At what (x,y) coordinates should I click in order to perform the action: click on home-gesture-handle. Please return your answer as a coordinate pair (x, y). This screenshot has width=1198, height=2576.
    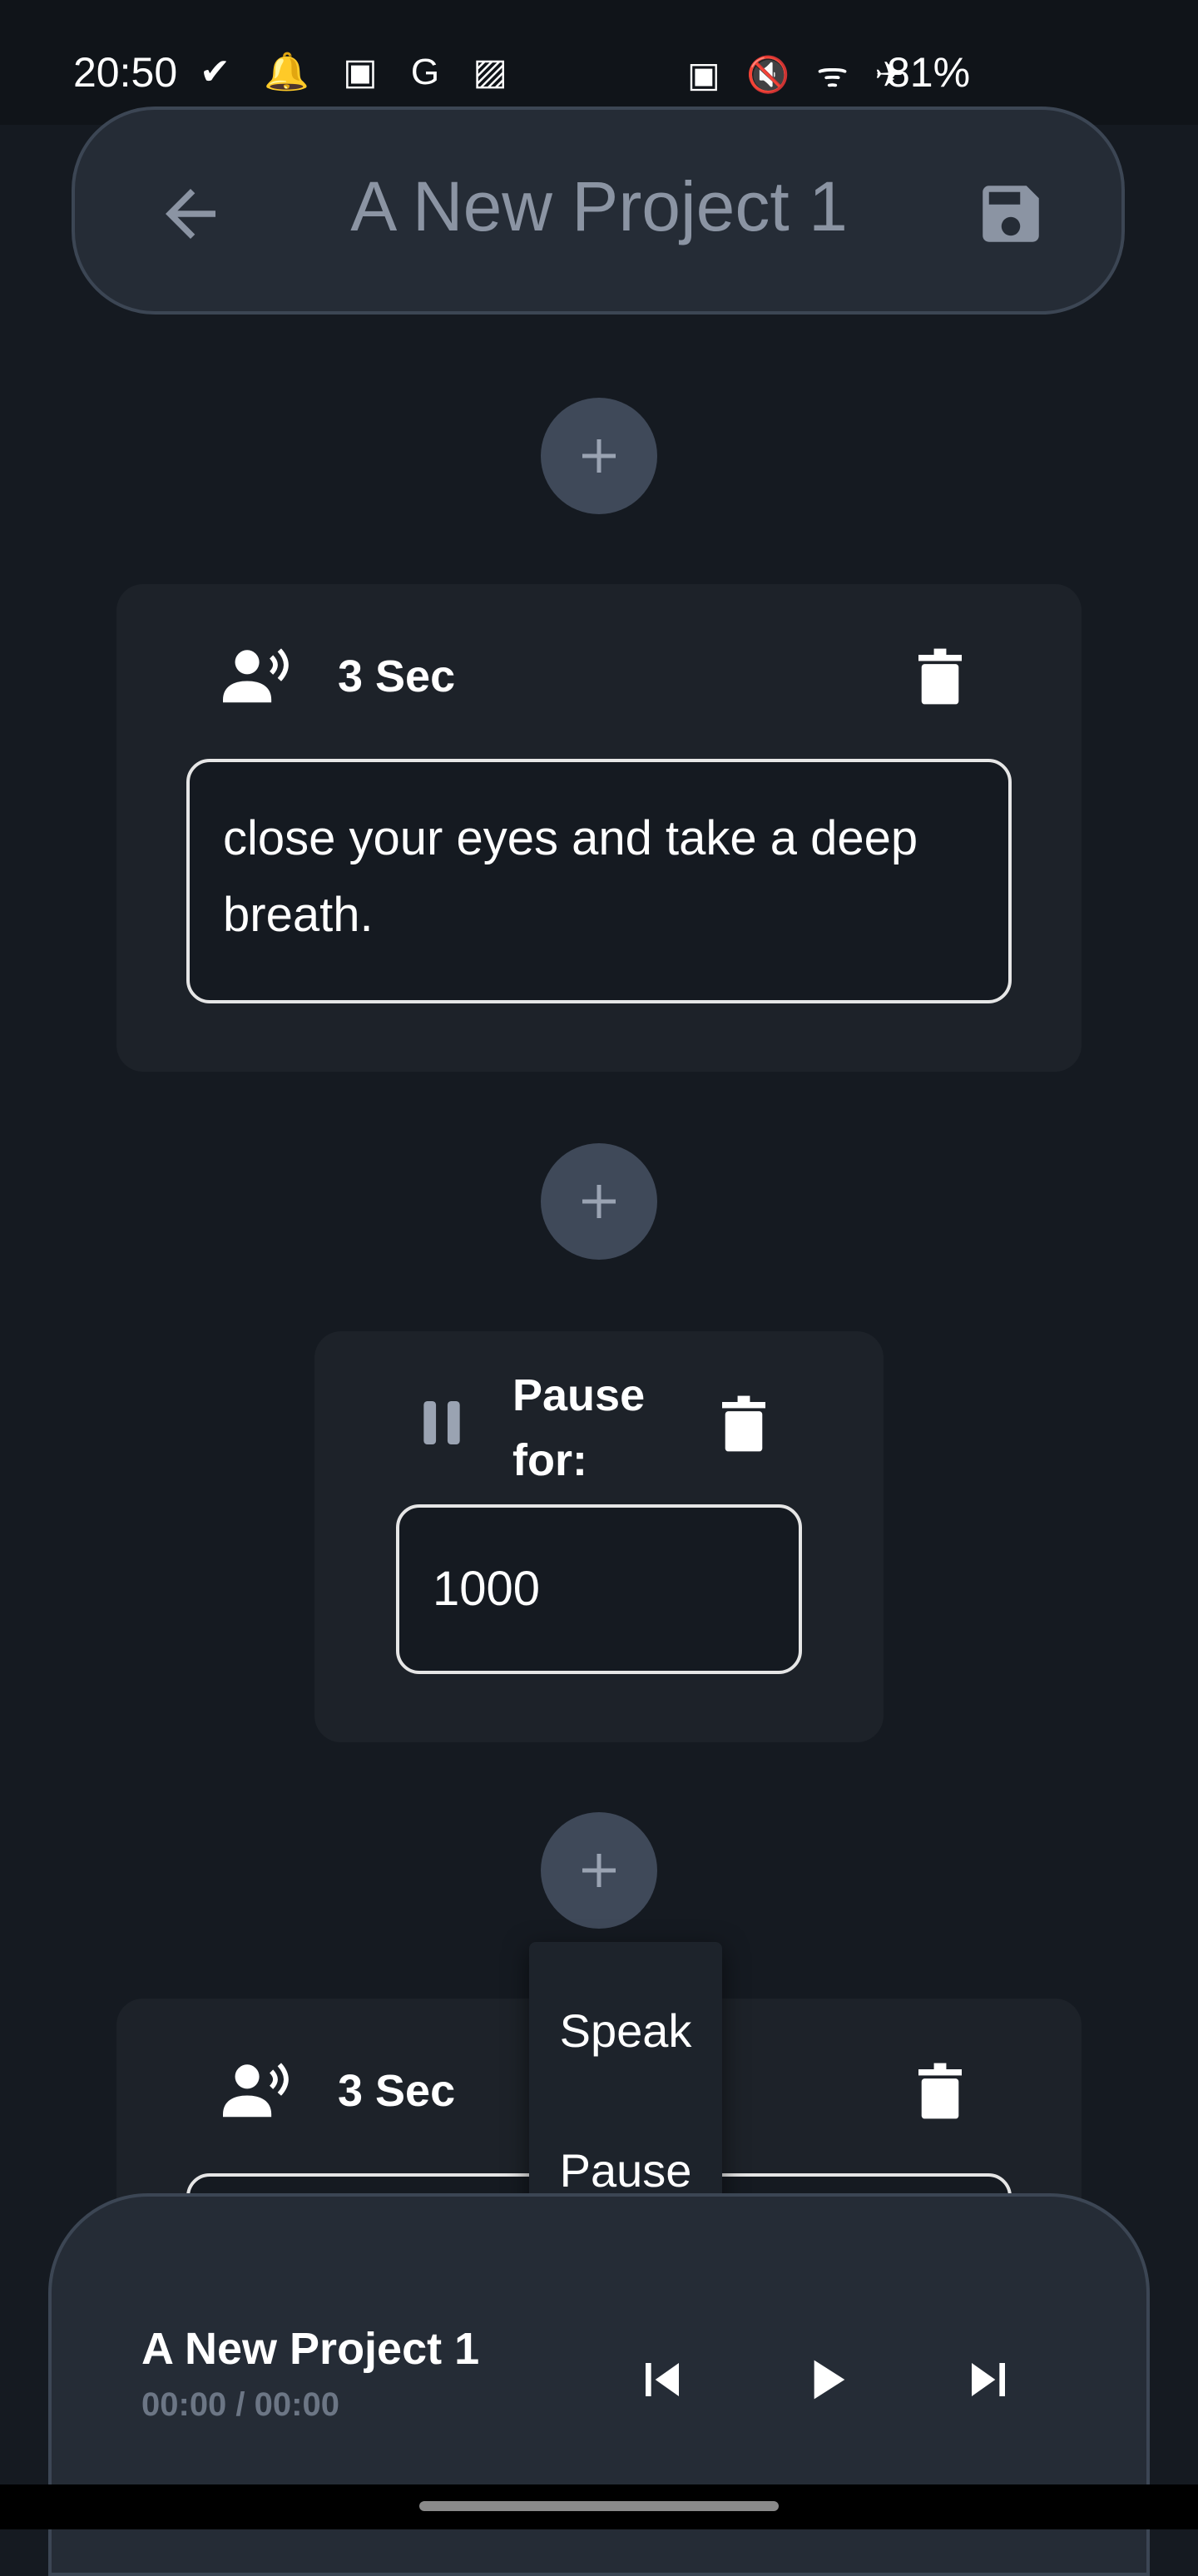
    Looking at the image, I should click on (599, 2506).